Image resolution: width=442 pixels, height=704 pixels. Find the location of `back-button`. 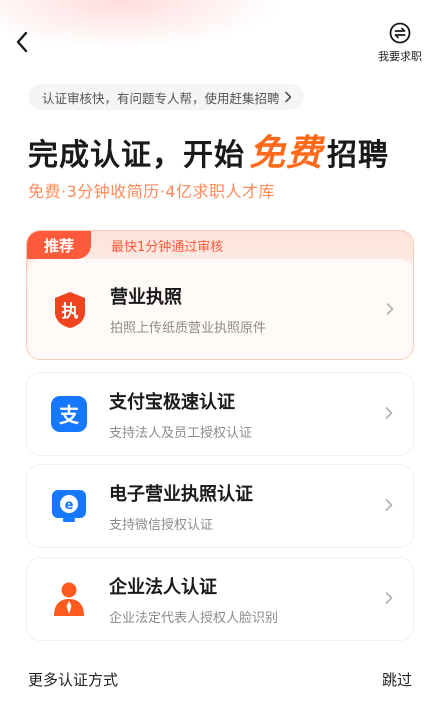

back-button is located at coordinates (22, 42).